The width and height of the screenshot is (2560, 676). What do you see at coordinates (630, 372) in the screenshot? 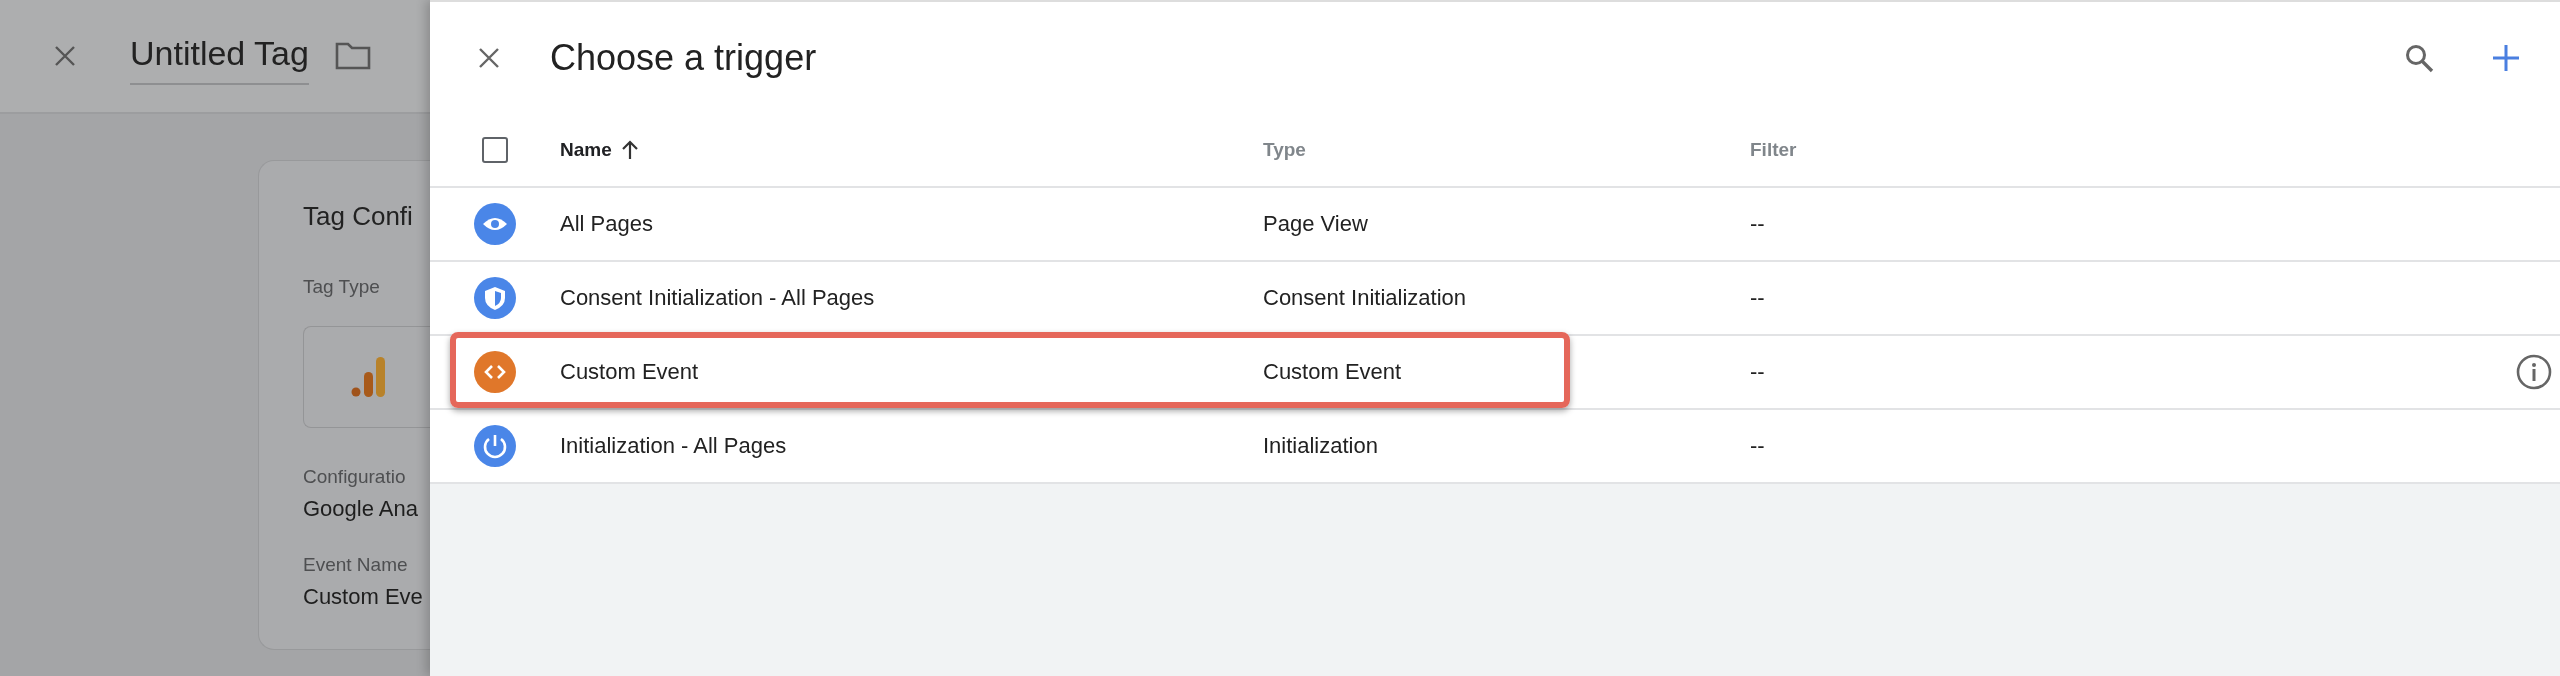
I see `trigger-name: Custom Event` at bounding box center [630, 372].